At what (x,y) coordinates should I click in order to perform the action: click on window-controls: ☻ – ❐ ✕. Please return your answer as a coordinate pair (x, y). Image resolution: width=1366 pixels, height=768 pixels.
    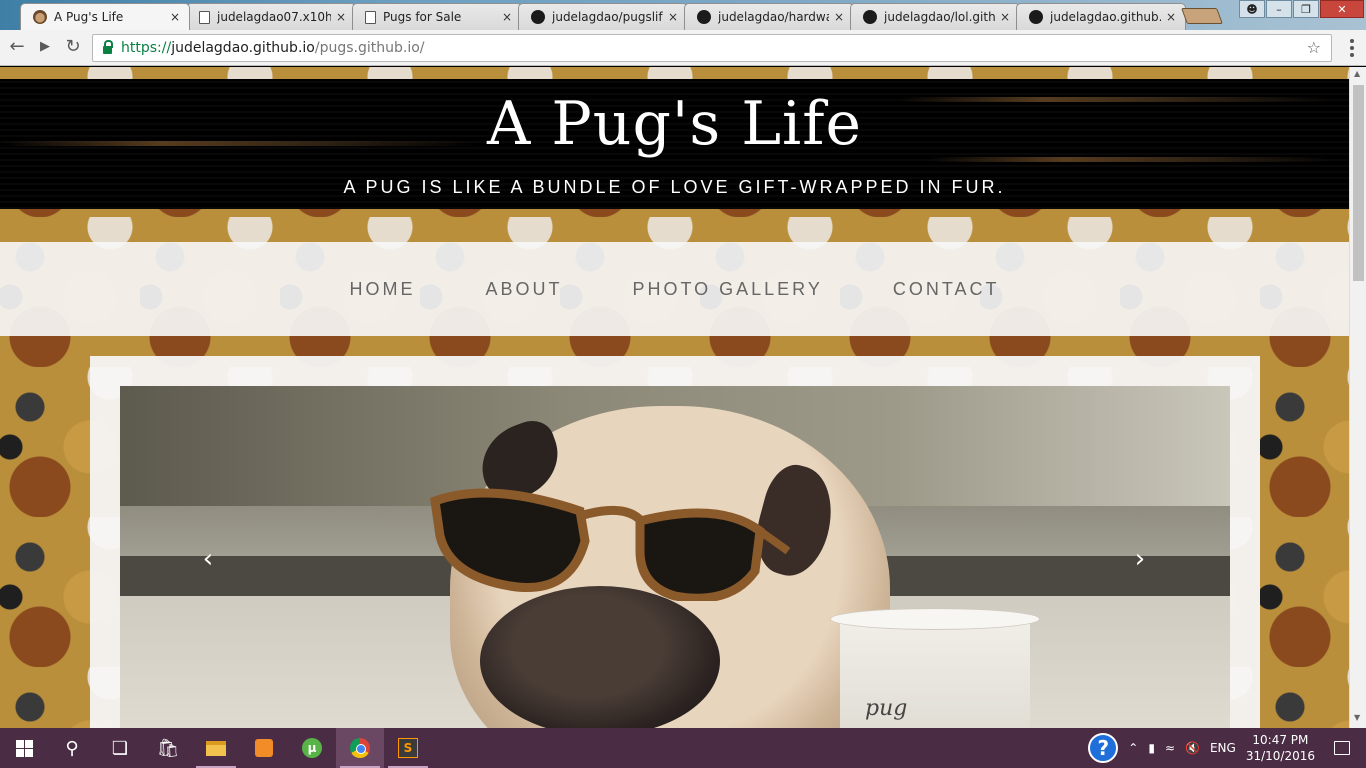
    Looking at the image, I should click on (1301, 10).